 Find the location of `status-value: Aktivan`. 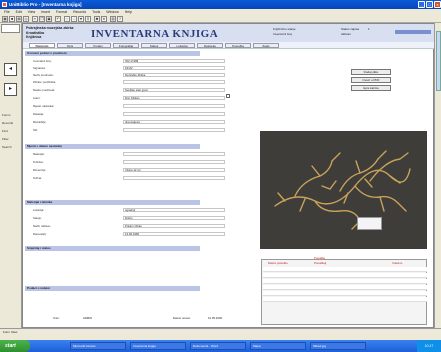

status-value: Aktivan is located at coordinates (346, 34).